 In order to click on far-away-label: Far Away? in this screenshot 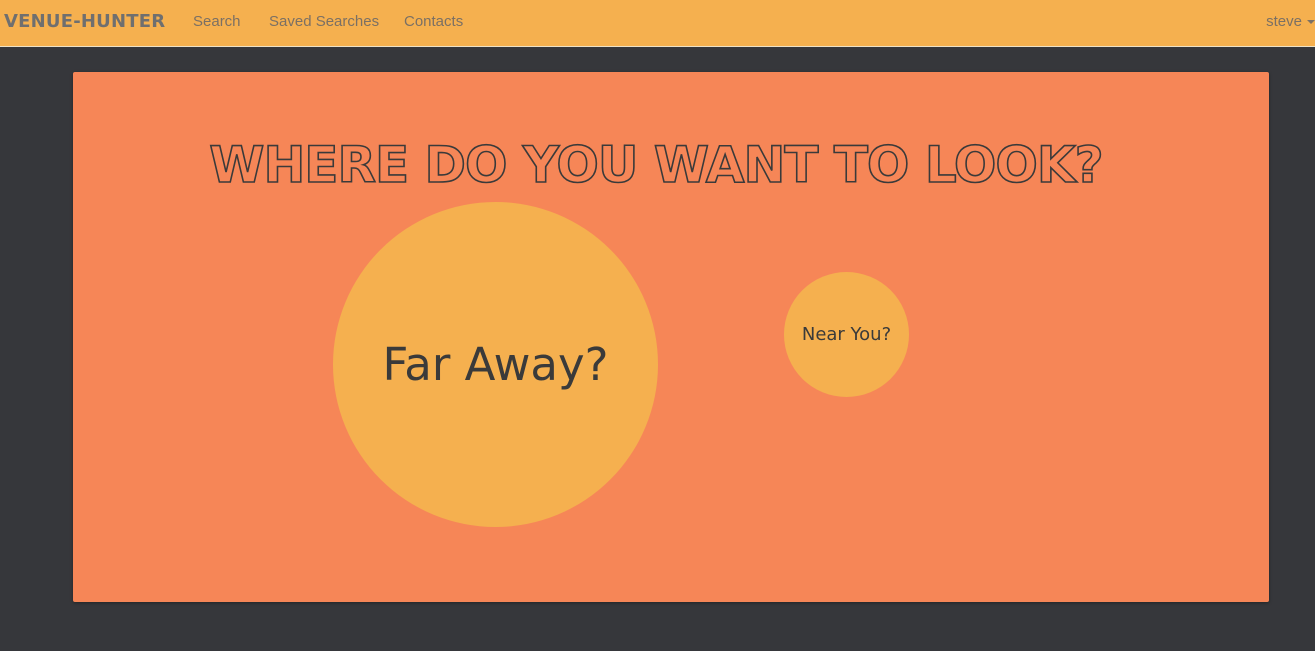, I will do `click(495, 364)`.